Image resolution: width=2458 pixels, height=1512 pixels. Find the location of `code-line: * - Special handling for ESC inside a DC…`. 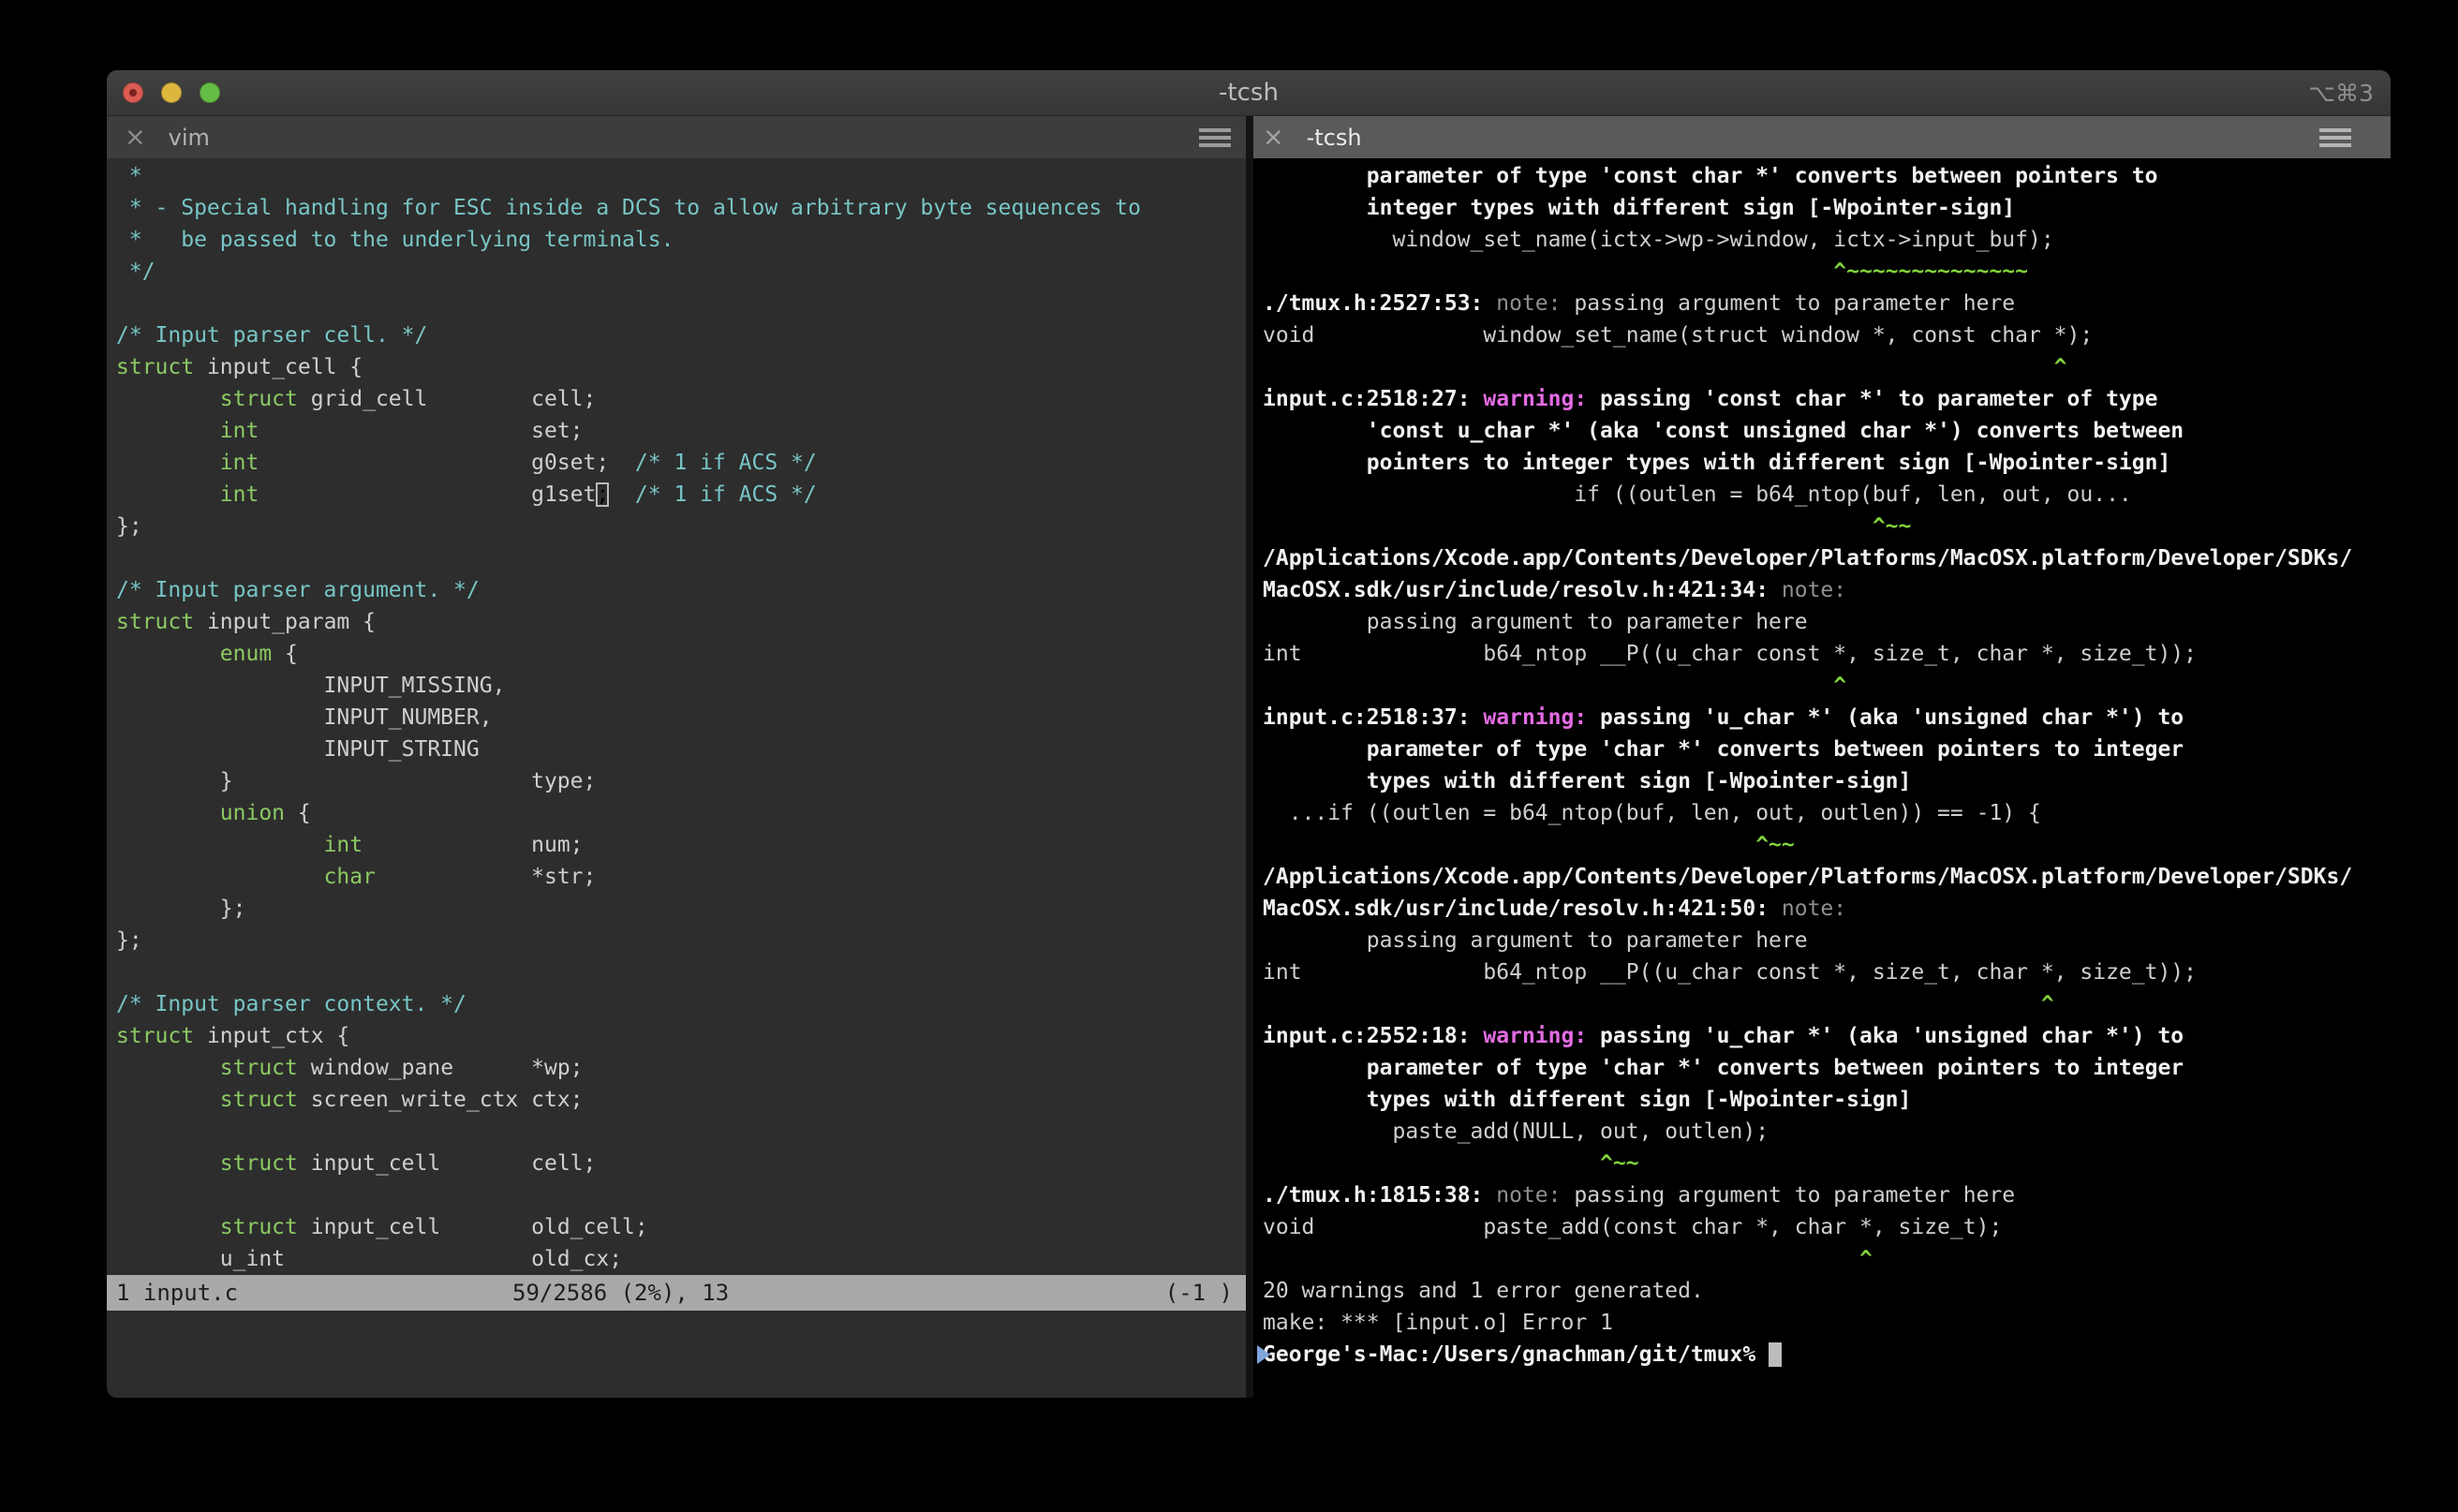

code-line: * - Special handling for ESC inside a DC… is located at coordinates (681, 208).